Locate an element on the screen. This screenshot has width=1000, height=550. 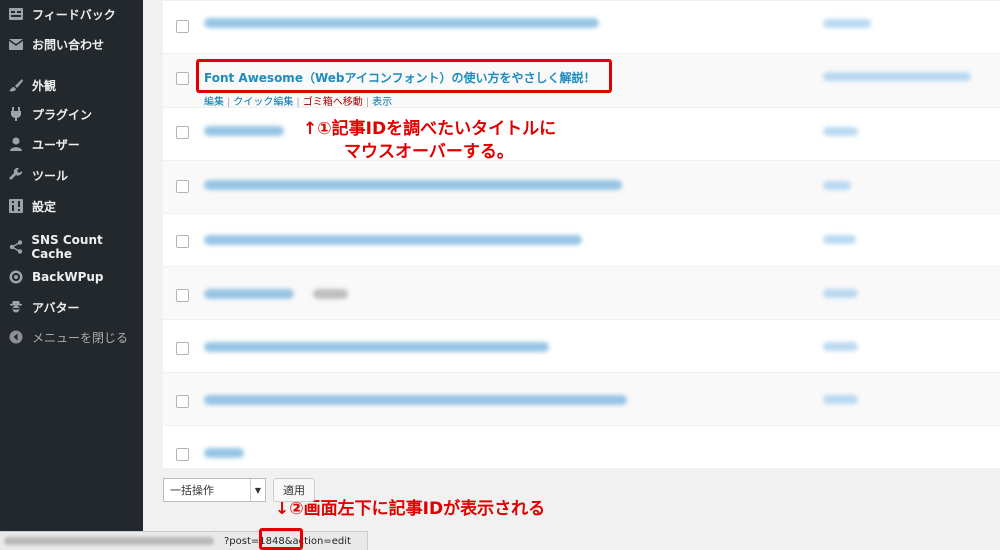
title-highlight-box is located at coordinates (404, 76).